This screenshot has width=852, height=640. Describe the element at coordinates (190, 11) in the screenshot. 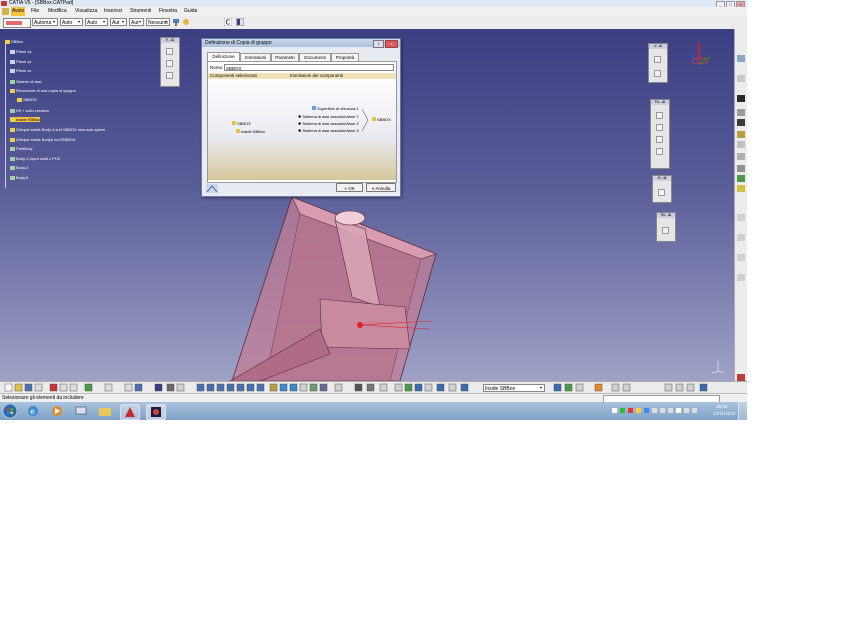

I see `menu-guida: Guida` at that location.